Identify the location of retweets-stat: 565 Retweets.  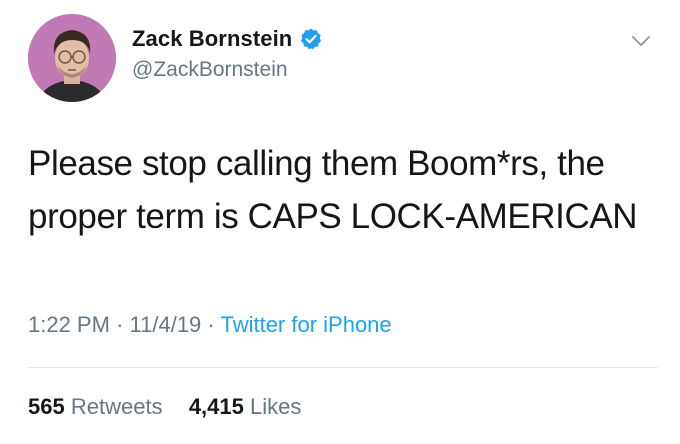
(98, 406).